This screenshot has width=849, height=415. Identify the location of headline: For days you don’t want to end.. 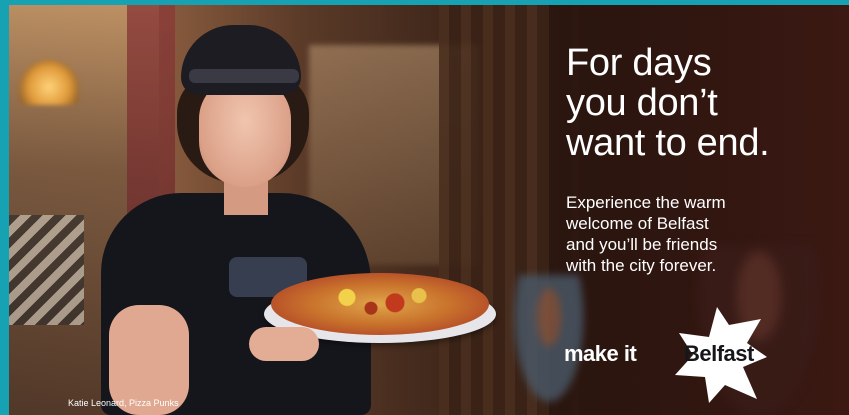
(706, 103).